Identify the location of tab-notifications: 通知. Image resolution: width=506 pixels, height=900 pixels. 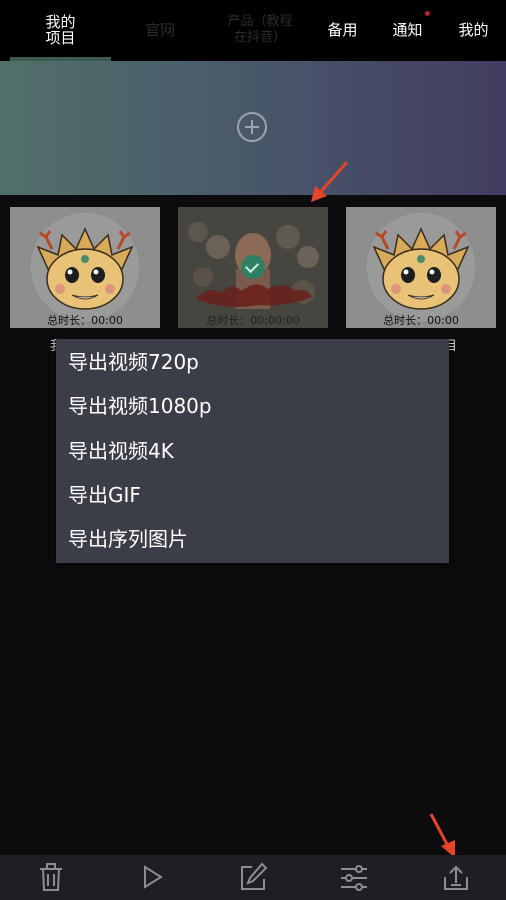
(407, 30).